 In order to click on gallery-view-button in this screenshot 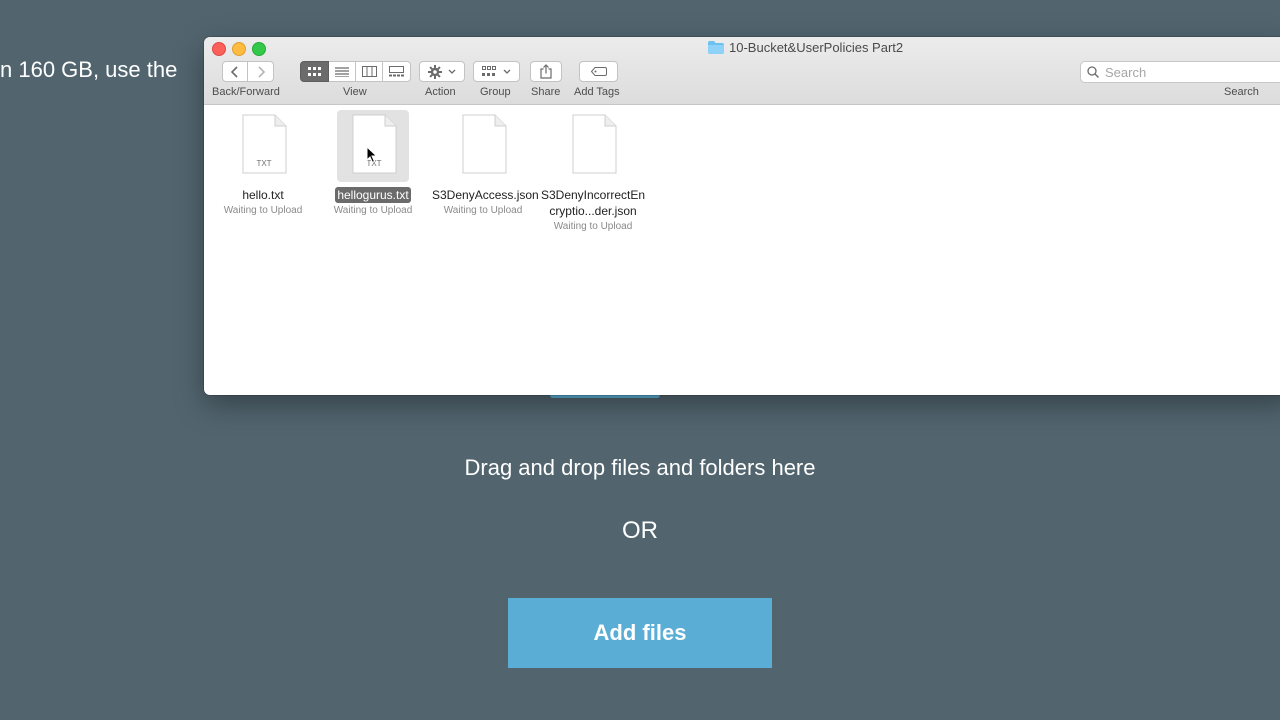, I will do `click(397, 71)`.